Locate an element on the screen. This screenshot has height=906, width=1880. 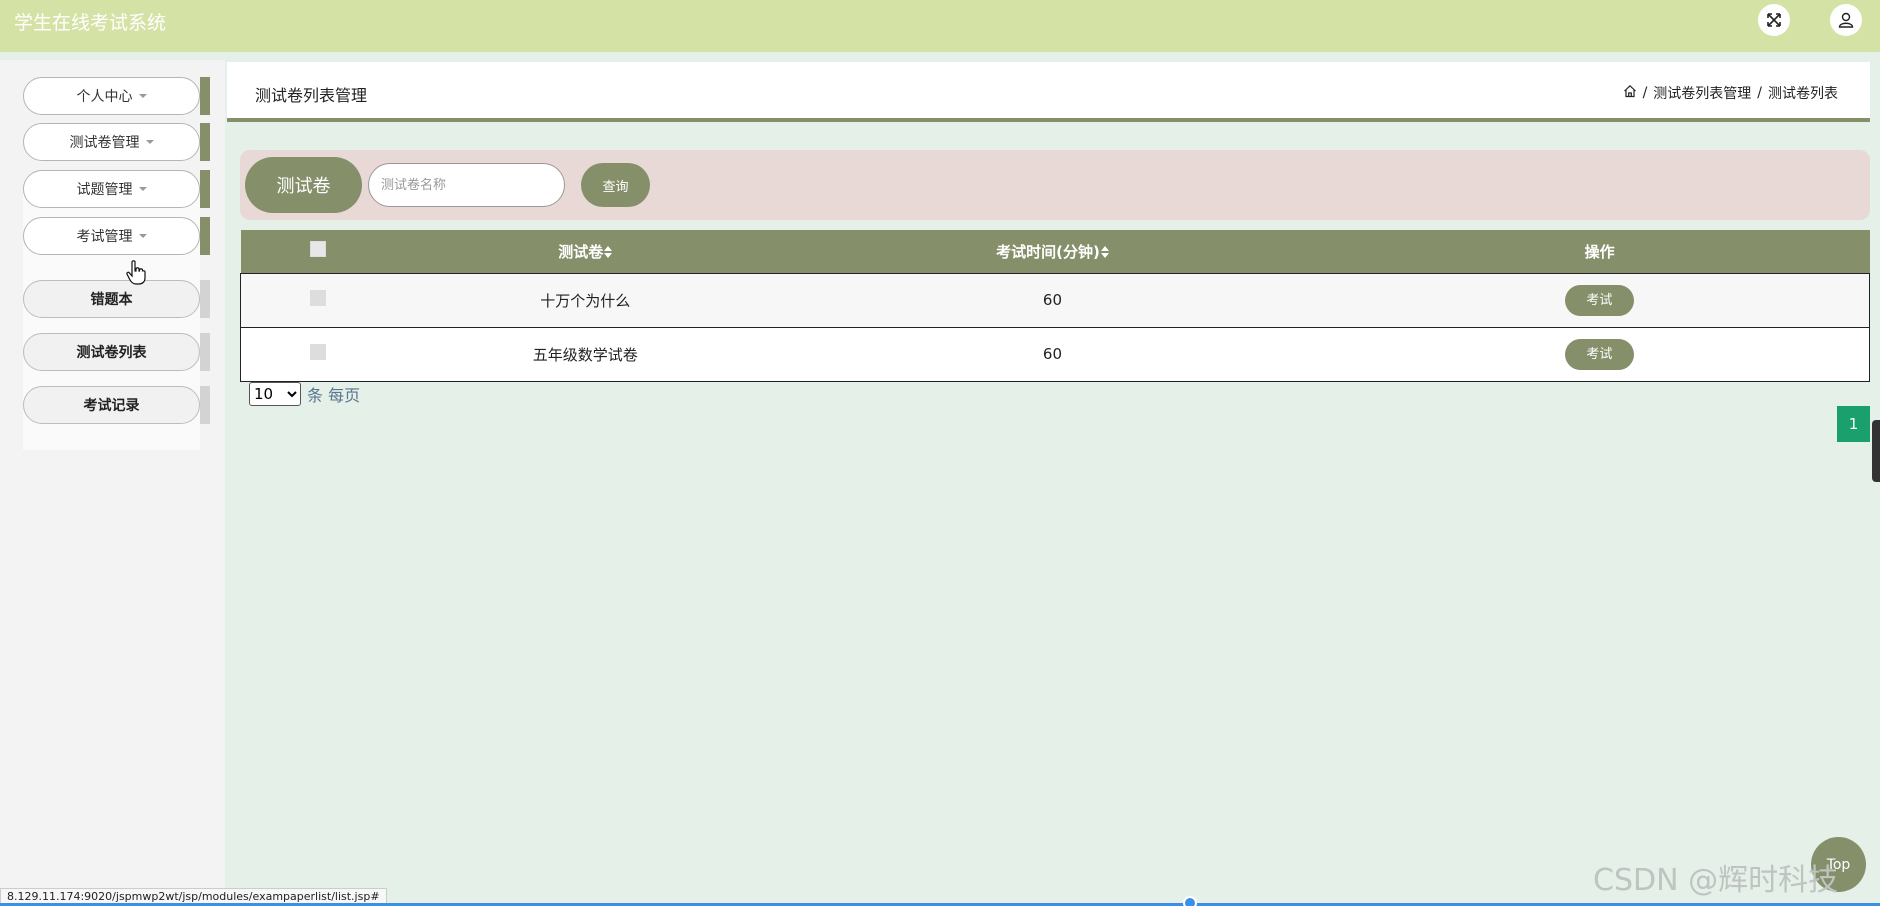
submenu-item-exampaper-list: 测试卷列表 is located at coordinates (111, 352).